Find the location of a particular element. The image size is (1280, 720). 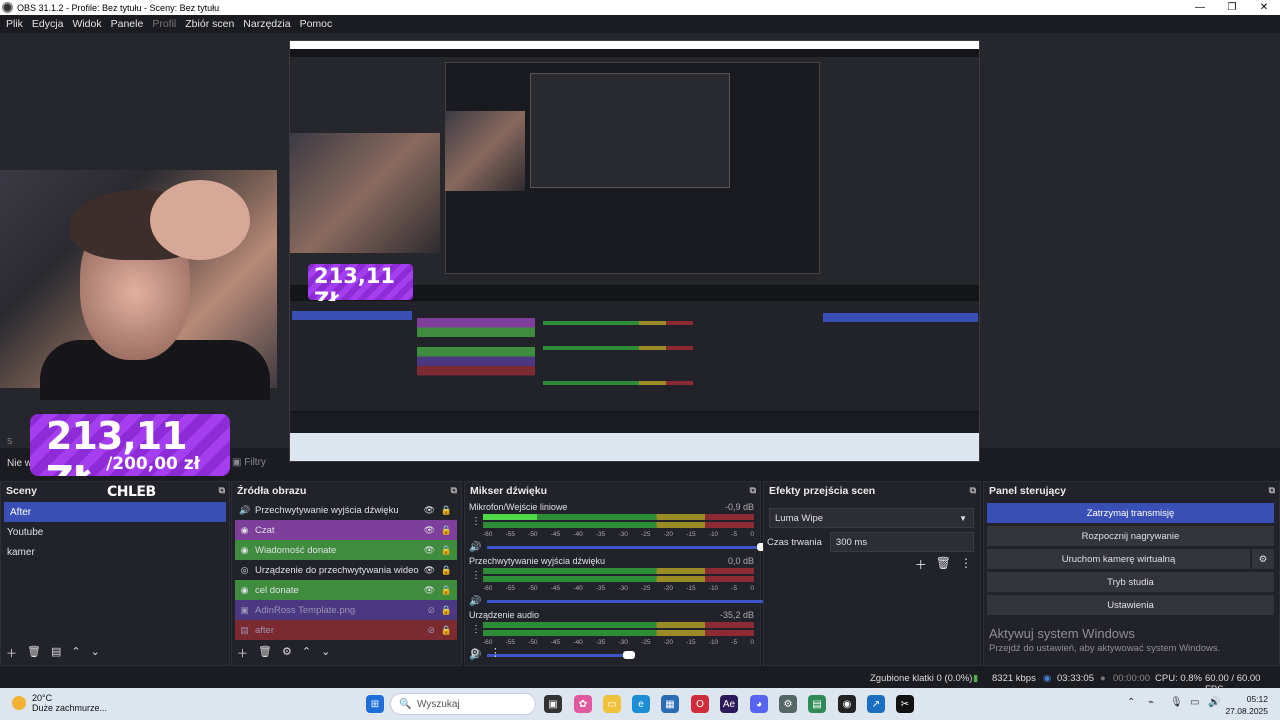

menu-edycja: Edycja is located at coordinates (48, 24).